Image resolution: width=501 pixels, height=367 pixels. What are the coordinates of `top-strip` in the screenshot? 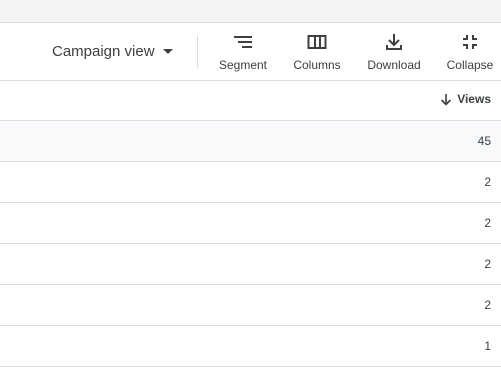 It's located at (250, 11).